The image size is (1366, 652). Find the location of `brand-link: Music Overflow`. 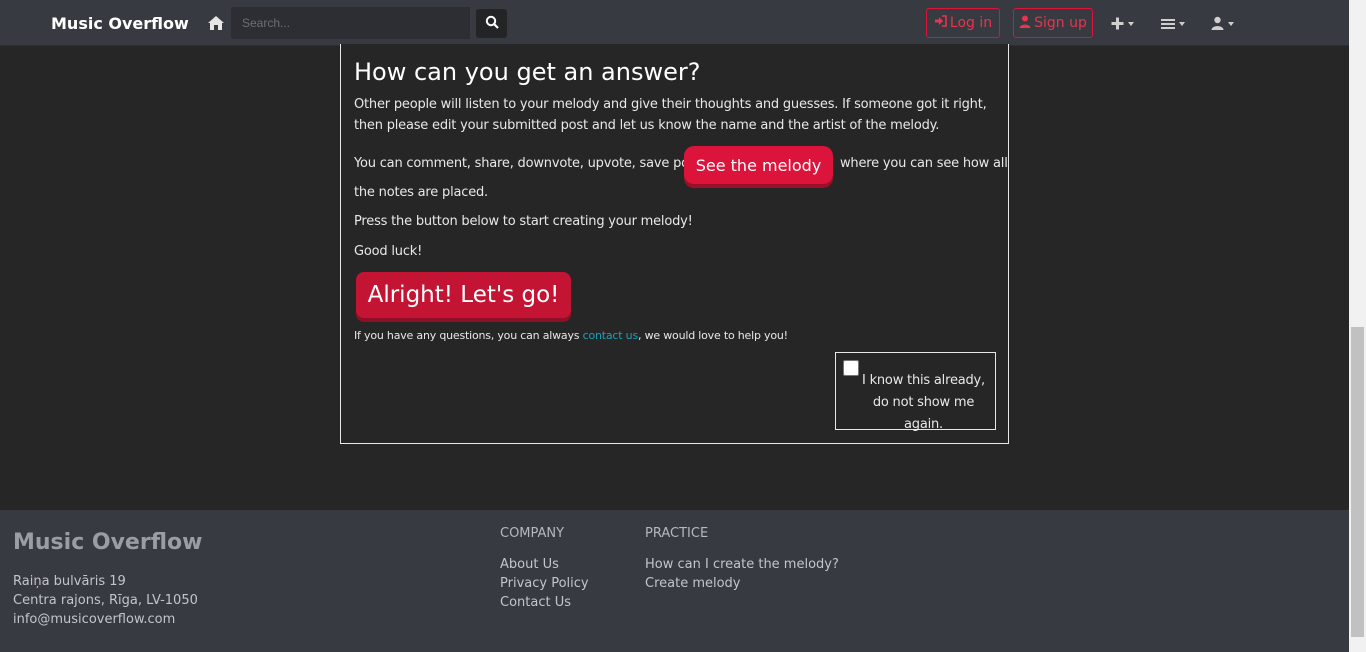

brand-link: Music Overflow is located at coordinates (120, 23).